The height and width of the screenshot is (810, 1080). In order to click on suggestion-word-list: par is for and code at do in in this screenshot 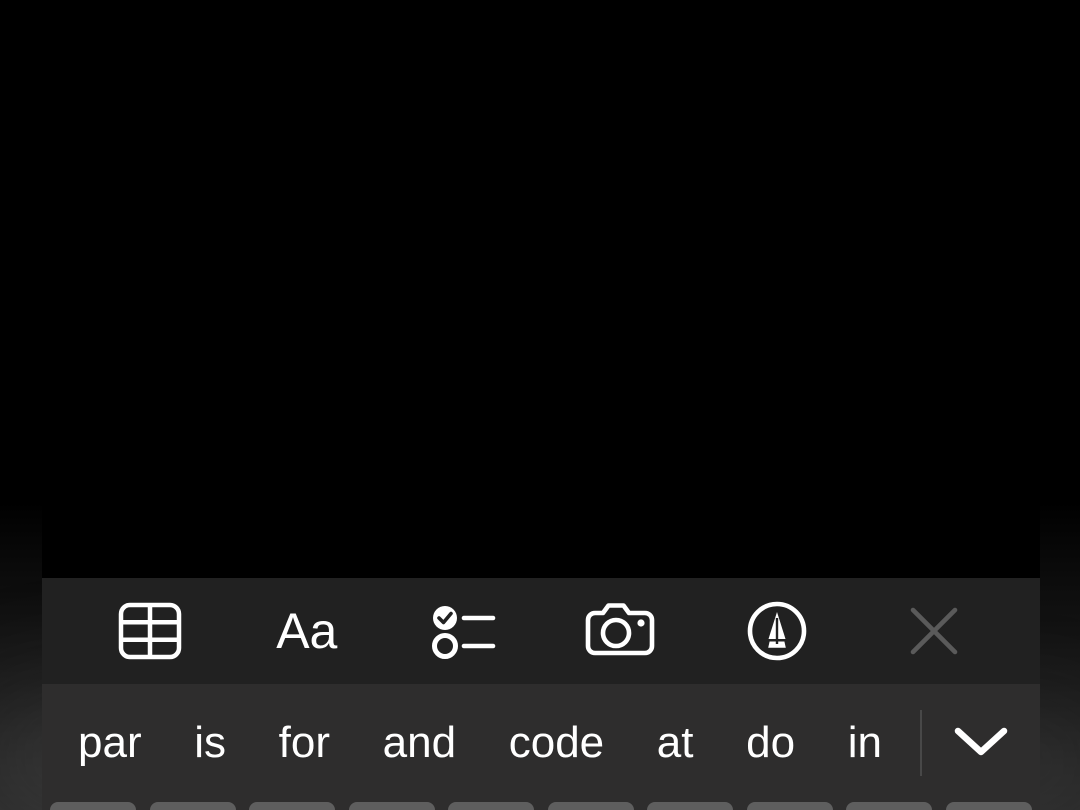, I will do `click(481, 743)`.